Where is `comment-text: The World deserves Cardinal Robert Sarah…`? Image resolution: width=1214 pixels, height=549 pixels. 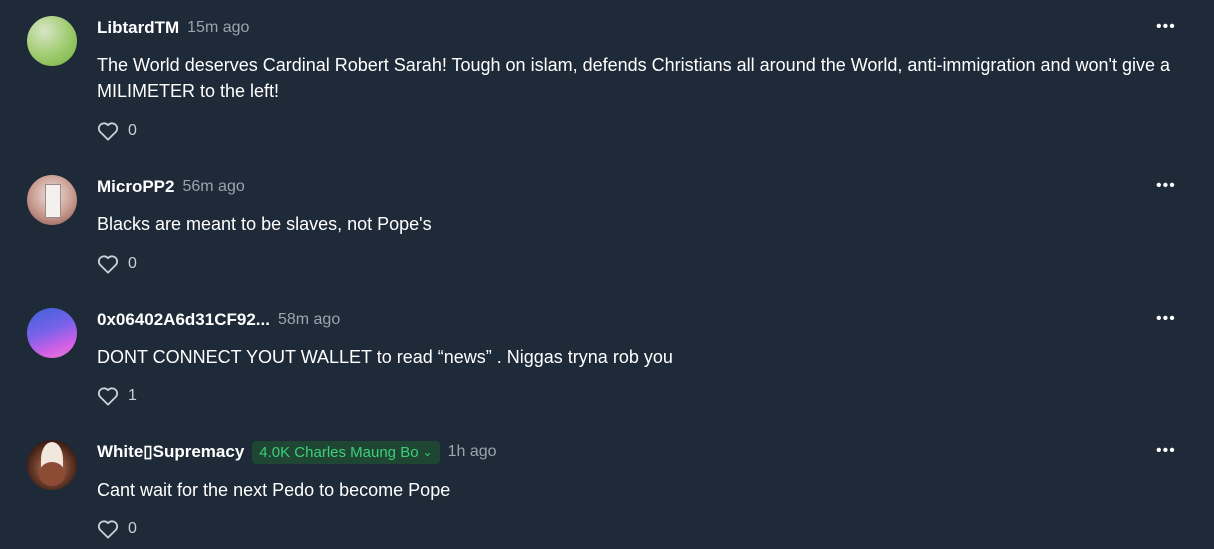
comment-text: The World deserves Cardinal Robert Sarah… is located at coordinates (633, 78).